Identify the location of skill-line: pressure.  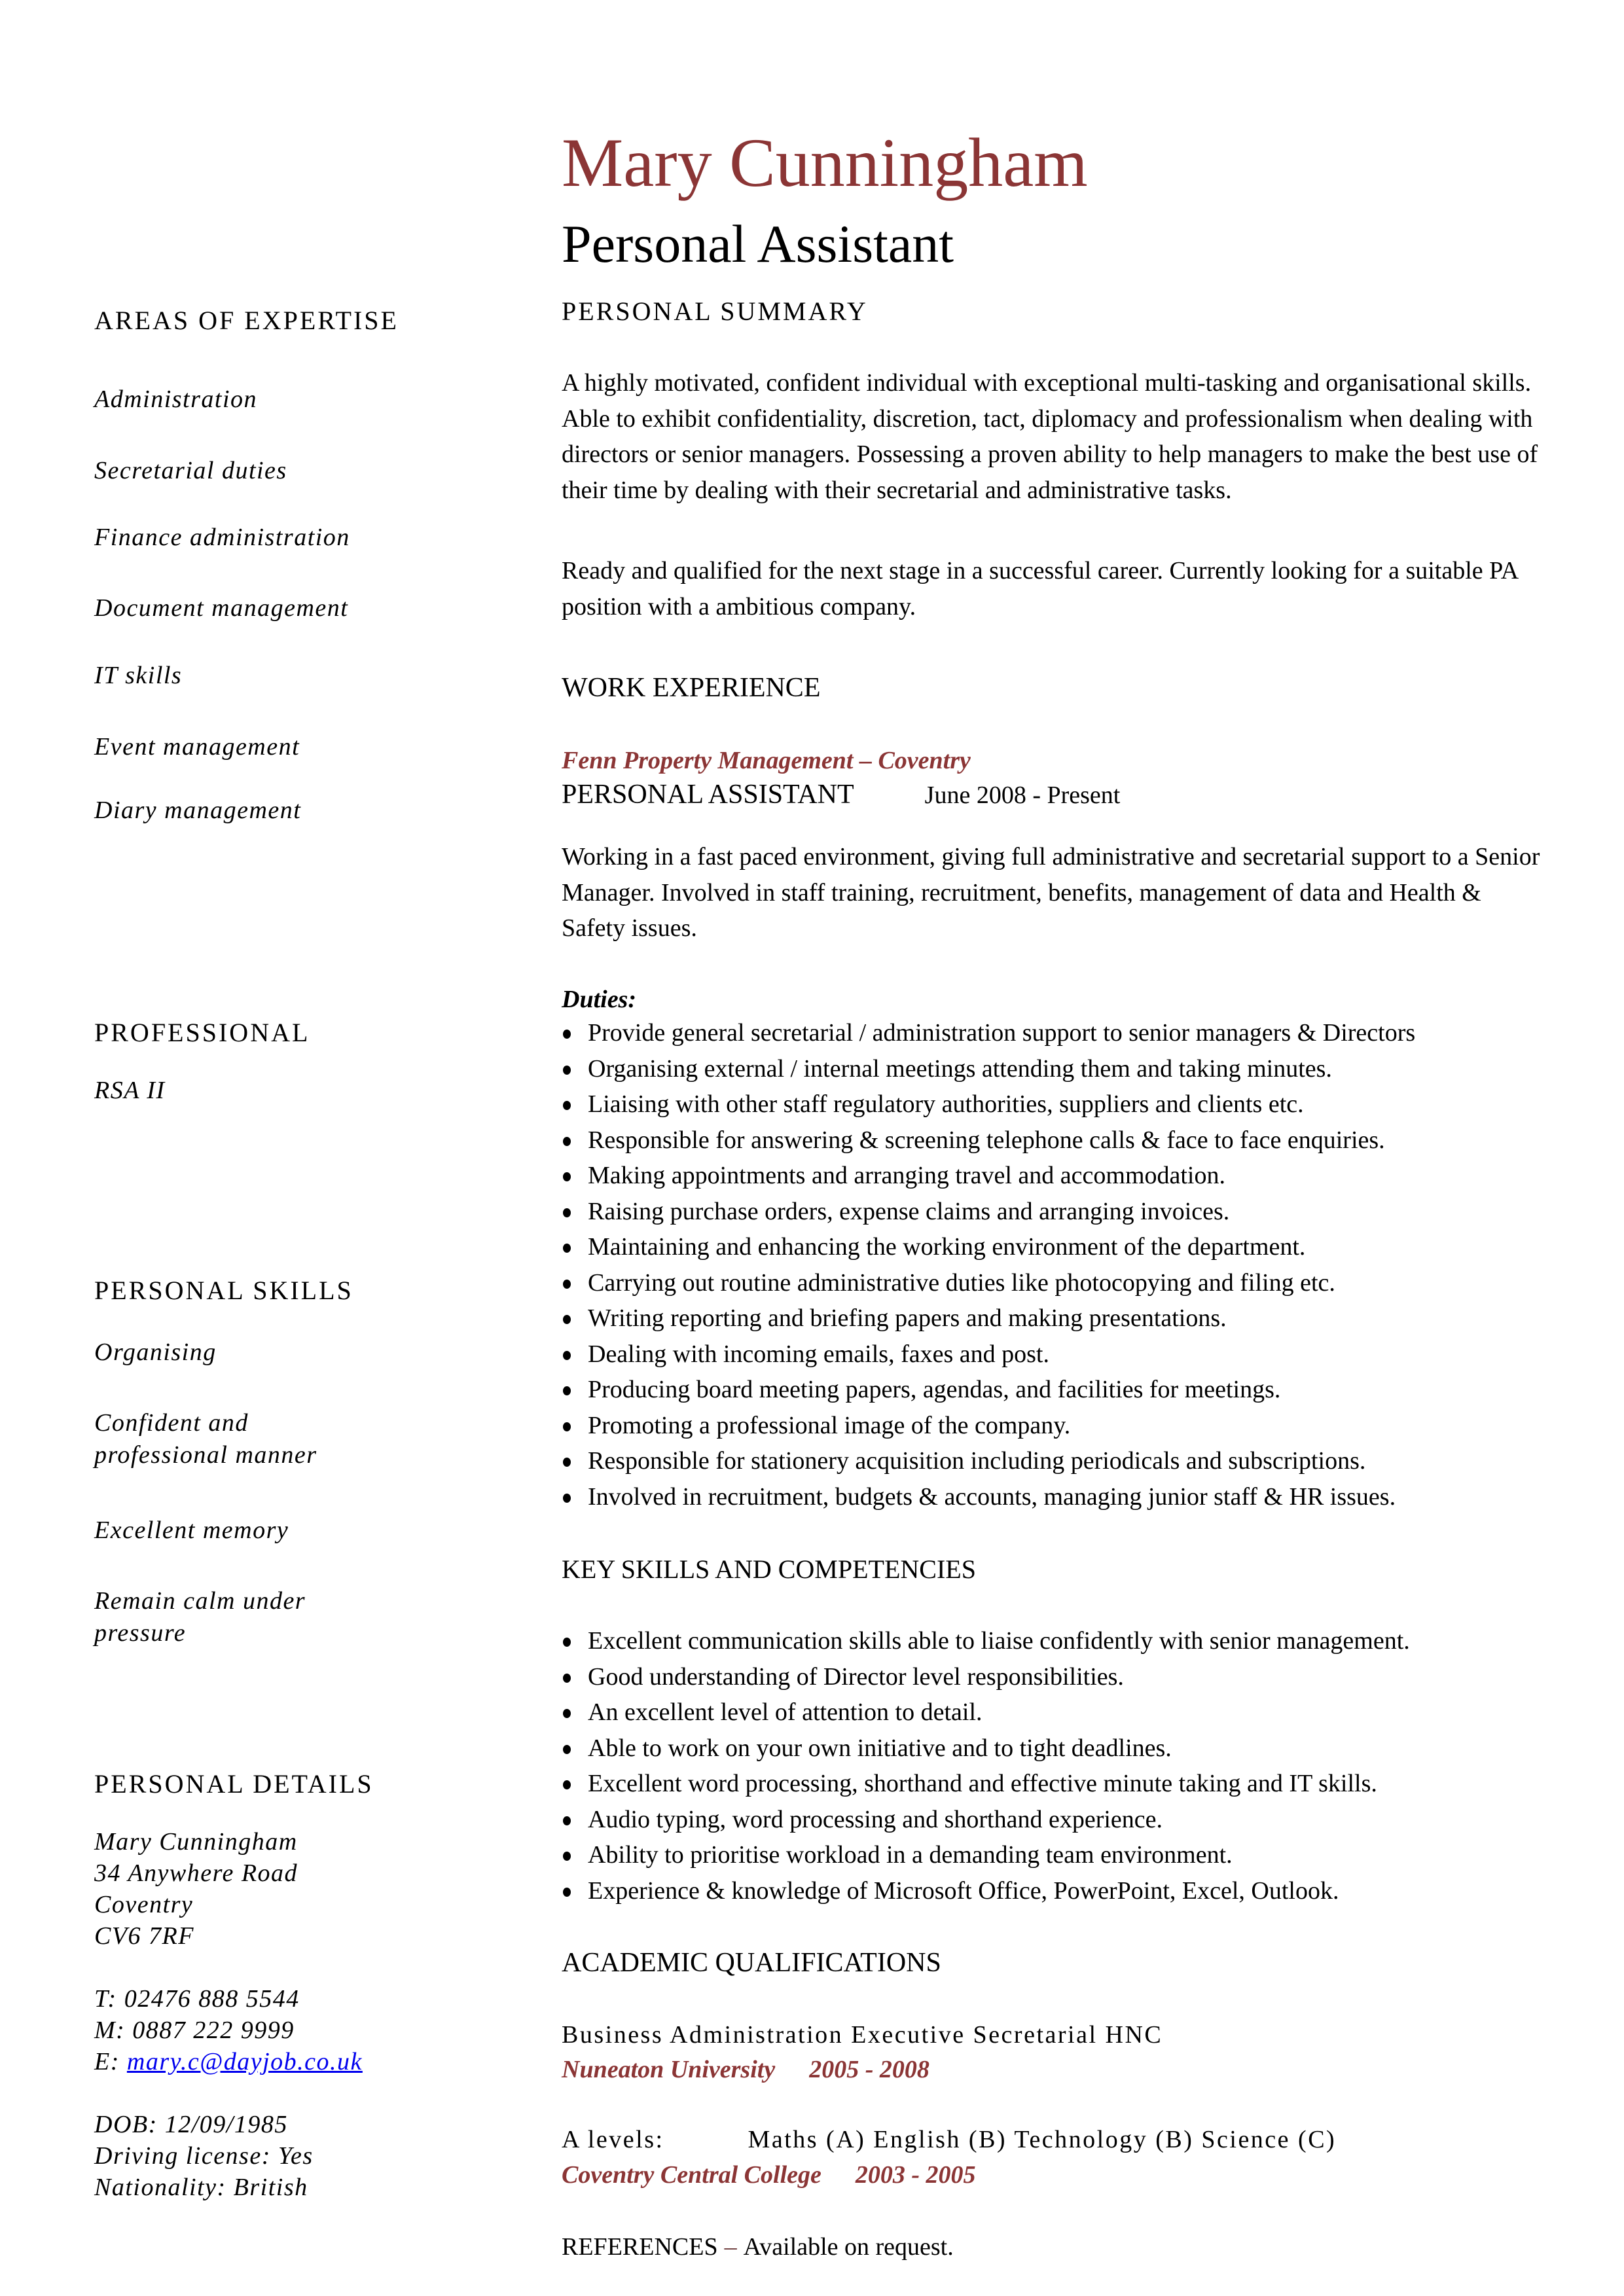
(140, 1633).